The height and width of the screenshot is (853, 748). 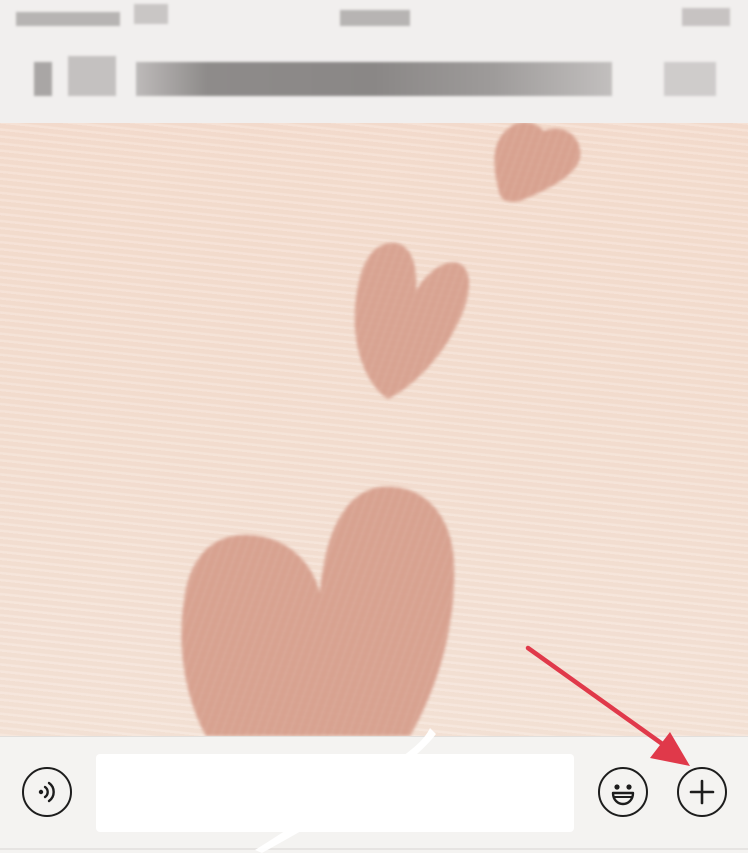 I want to click on white-smudge, so click(x=345, y=790).